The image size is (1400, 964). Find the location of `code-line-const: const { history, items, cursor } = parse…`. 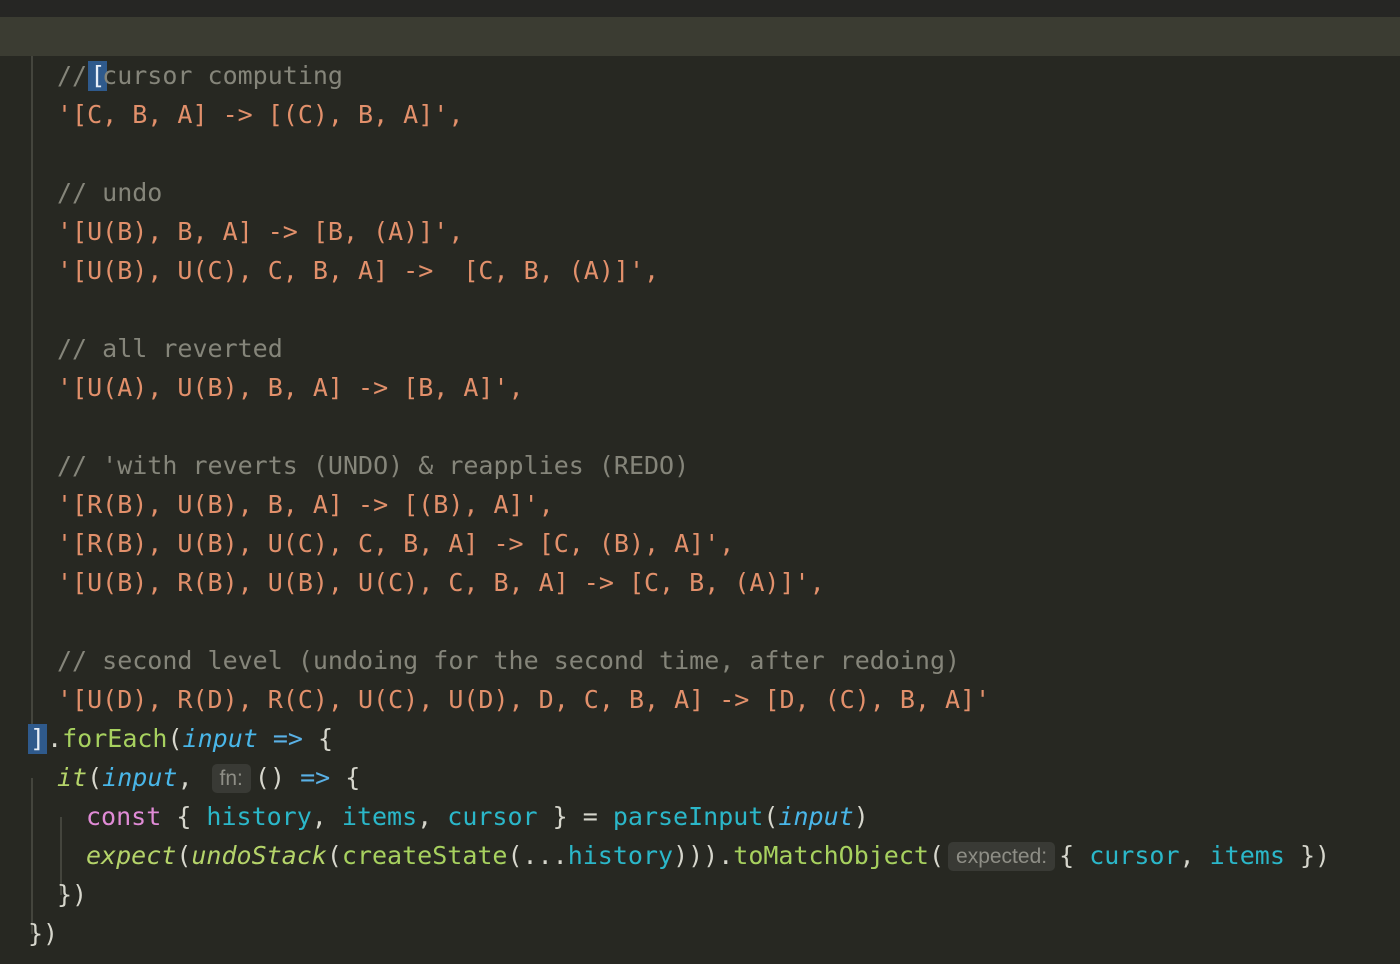

code-line-const: const { history, items, cursor } = parse… is located at coordinates (477, 816).